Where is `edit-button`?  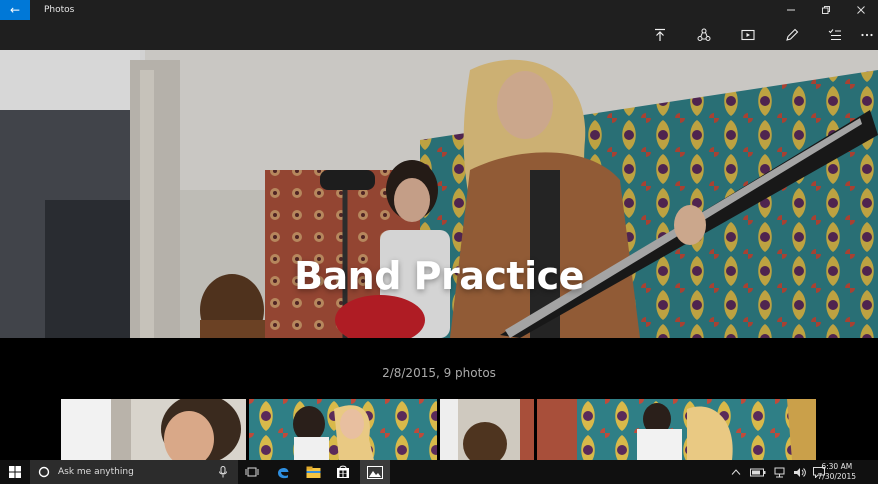 edit-button is located at coordinates (792, 35).